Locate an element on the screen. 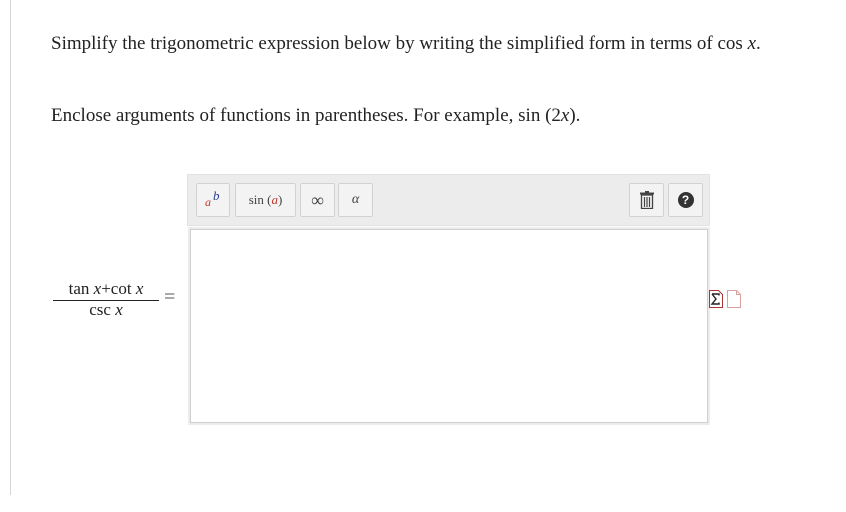 This screenshot has width=846, height=512. fraction-denominator: csc x is located at coordinates (106, 309).